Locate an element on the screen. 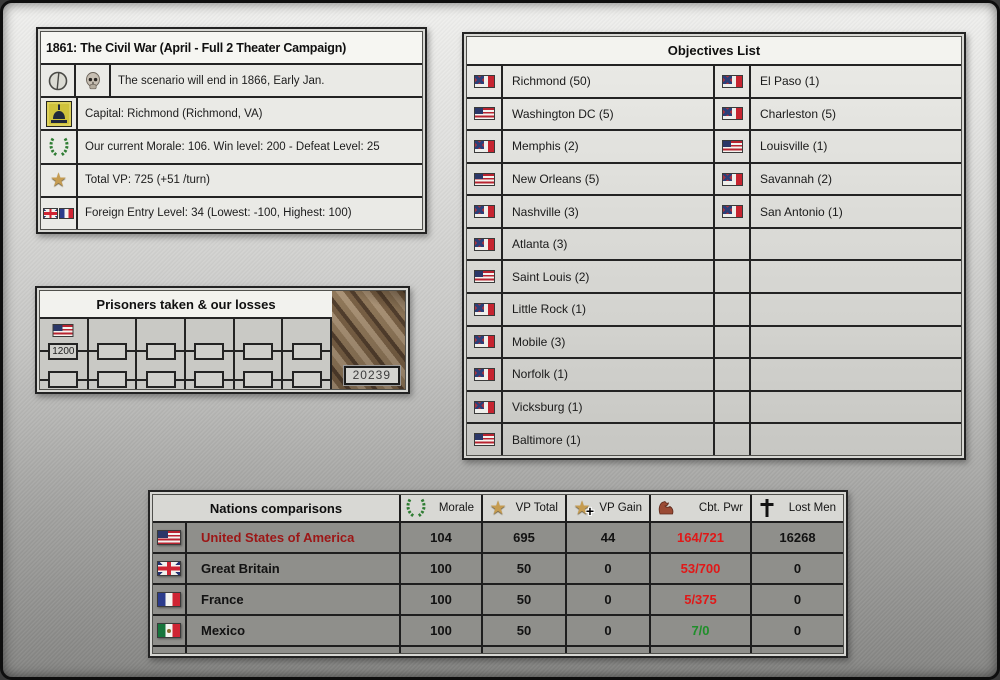  objective-row: Mobile (3) is located at coordinates (714, 343).